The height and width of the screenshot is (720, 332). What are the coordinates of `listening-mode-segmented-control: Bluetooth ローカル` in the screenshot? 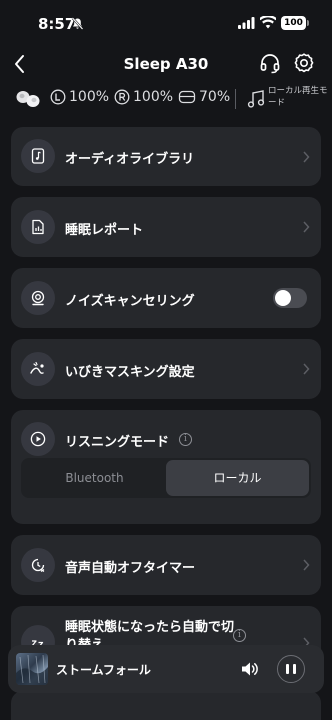 It's located at (166, 478).